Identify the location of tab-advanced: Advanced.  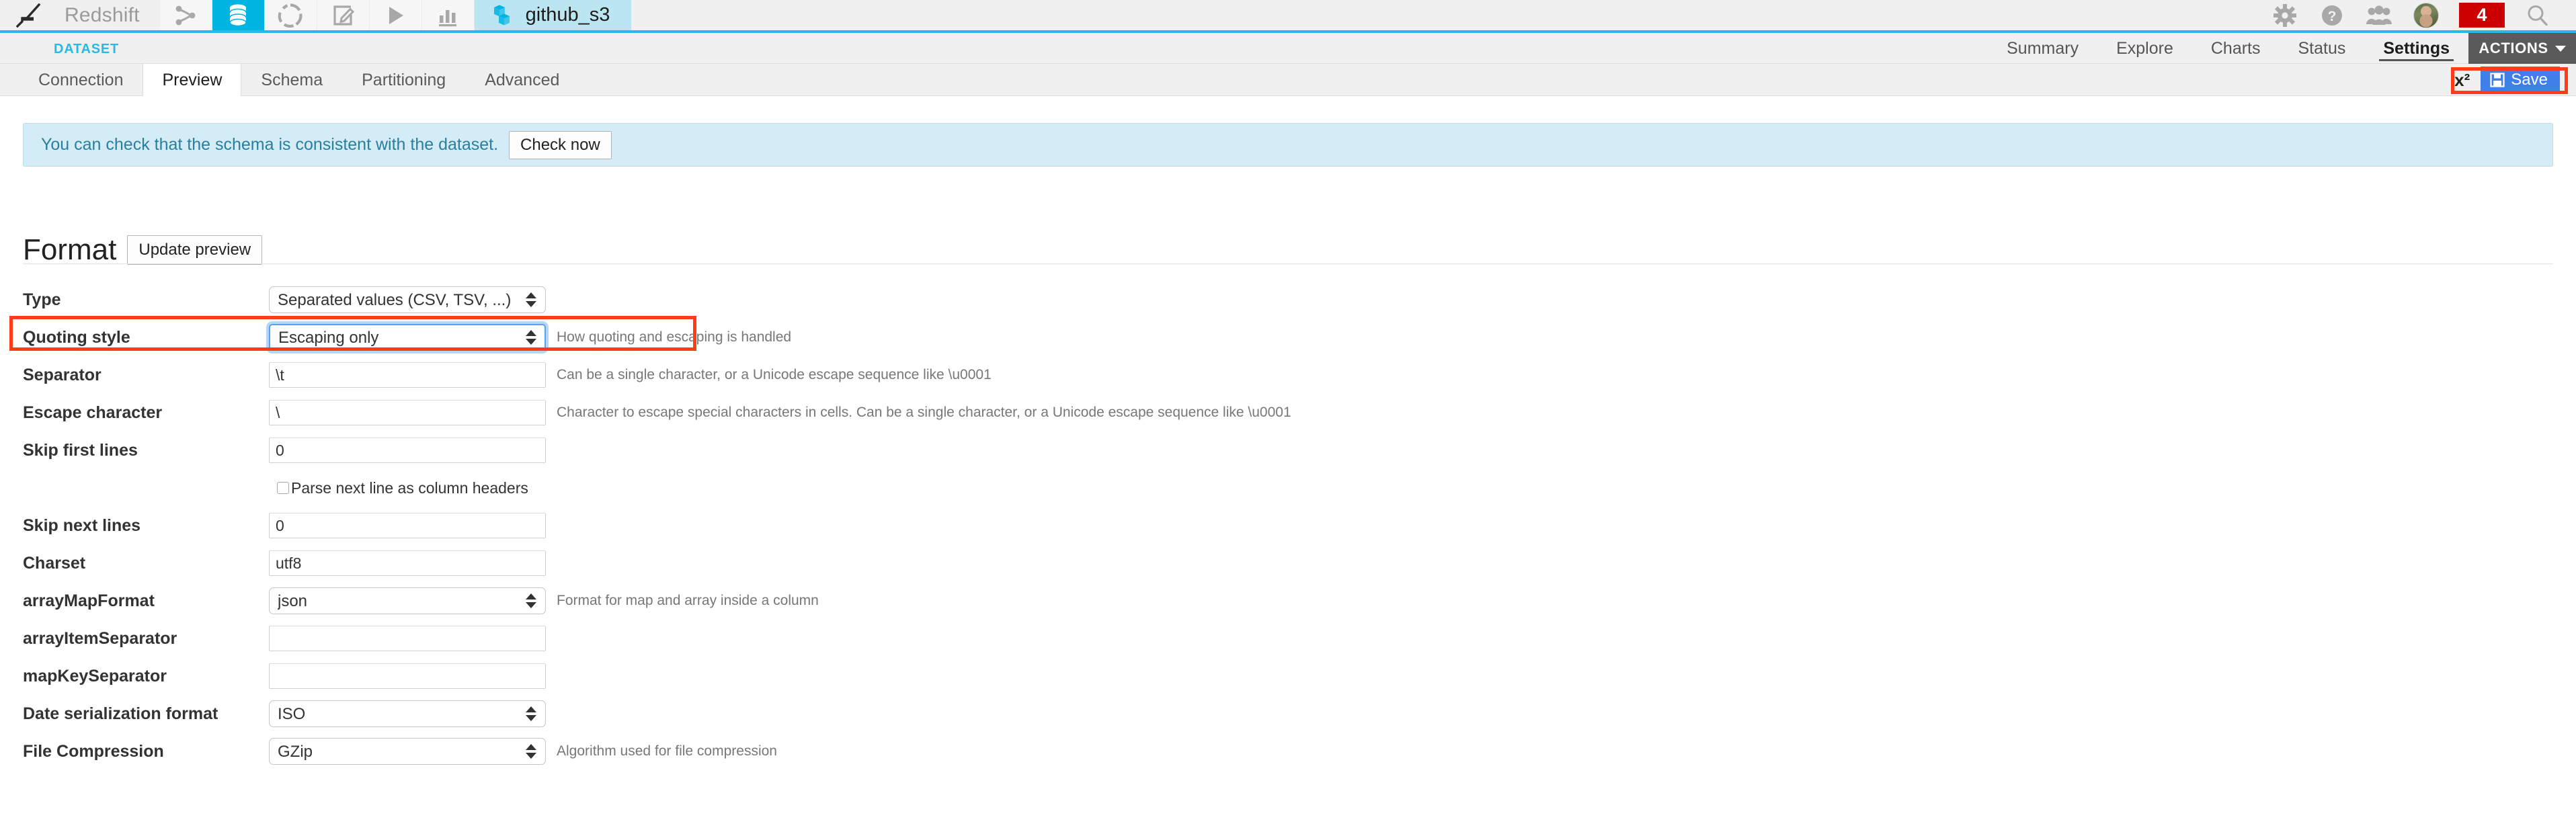
(522, 80).